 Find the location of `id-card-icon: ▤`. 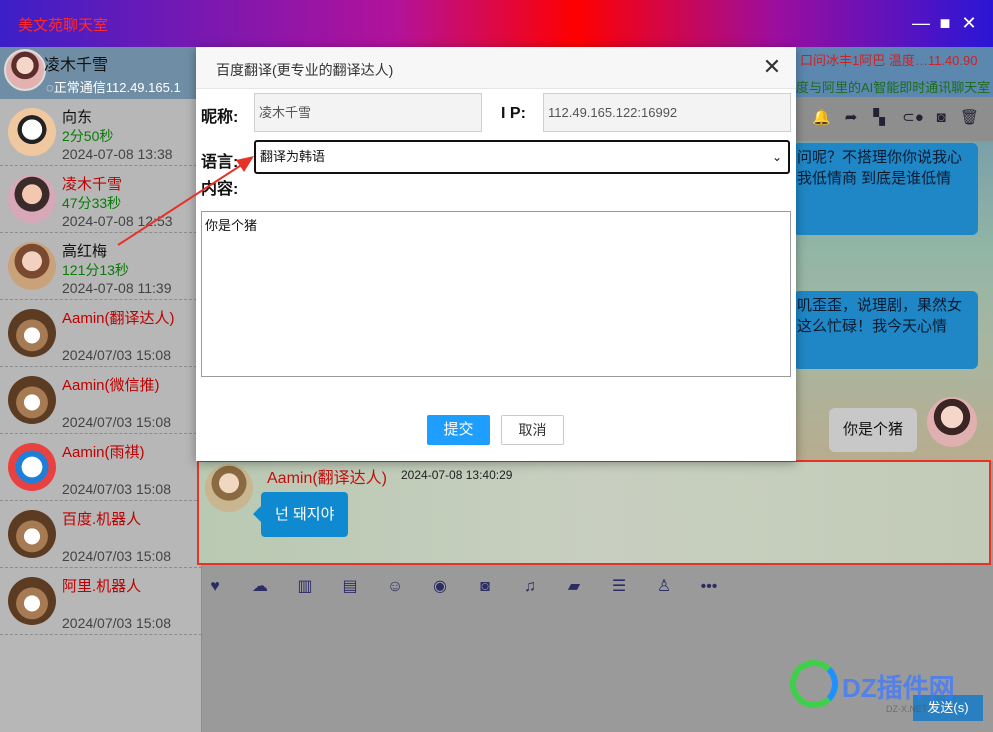

id-card-icon: ▤ is located at coordinates (350, 587).